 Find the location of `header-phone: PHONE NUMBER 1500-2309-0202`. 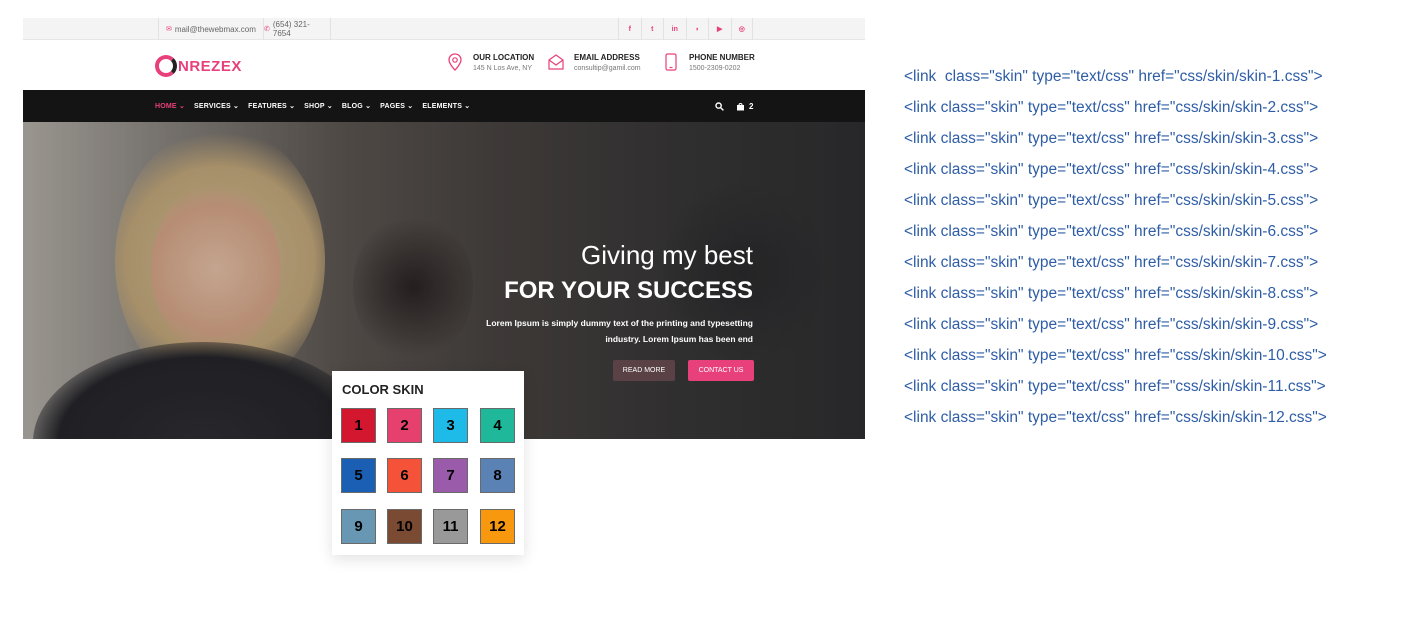

header-phone: PHONE NUMBER 1500-2309-0202 is located at coordinates (709, 63).